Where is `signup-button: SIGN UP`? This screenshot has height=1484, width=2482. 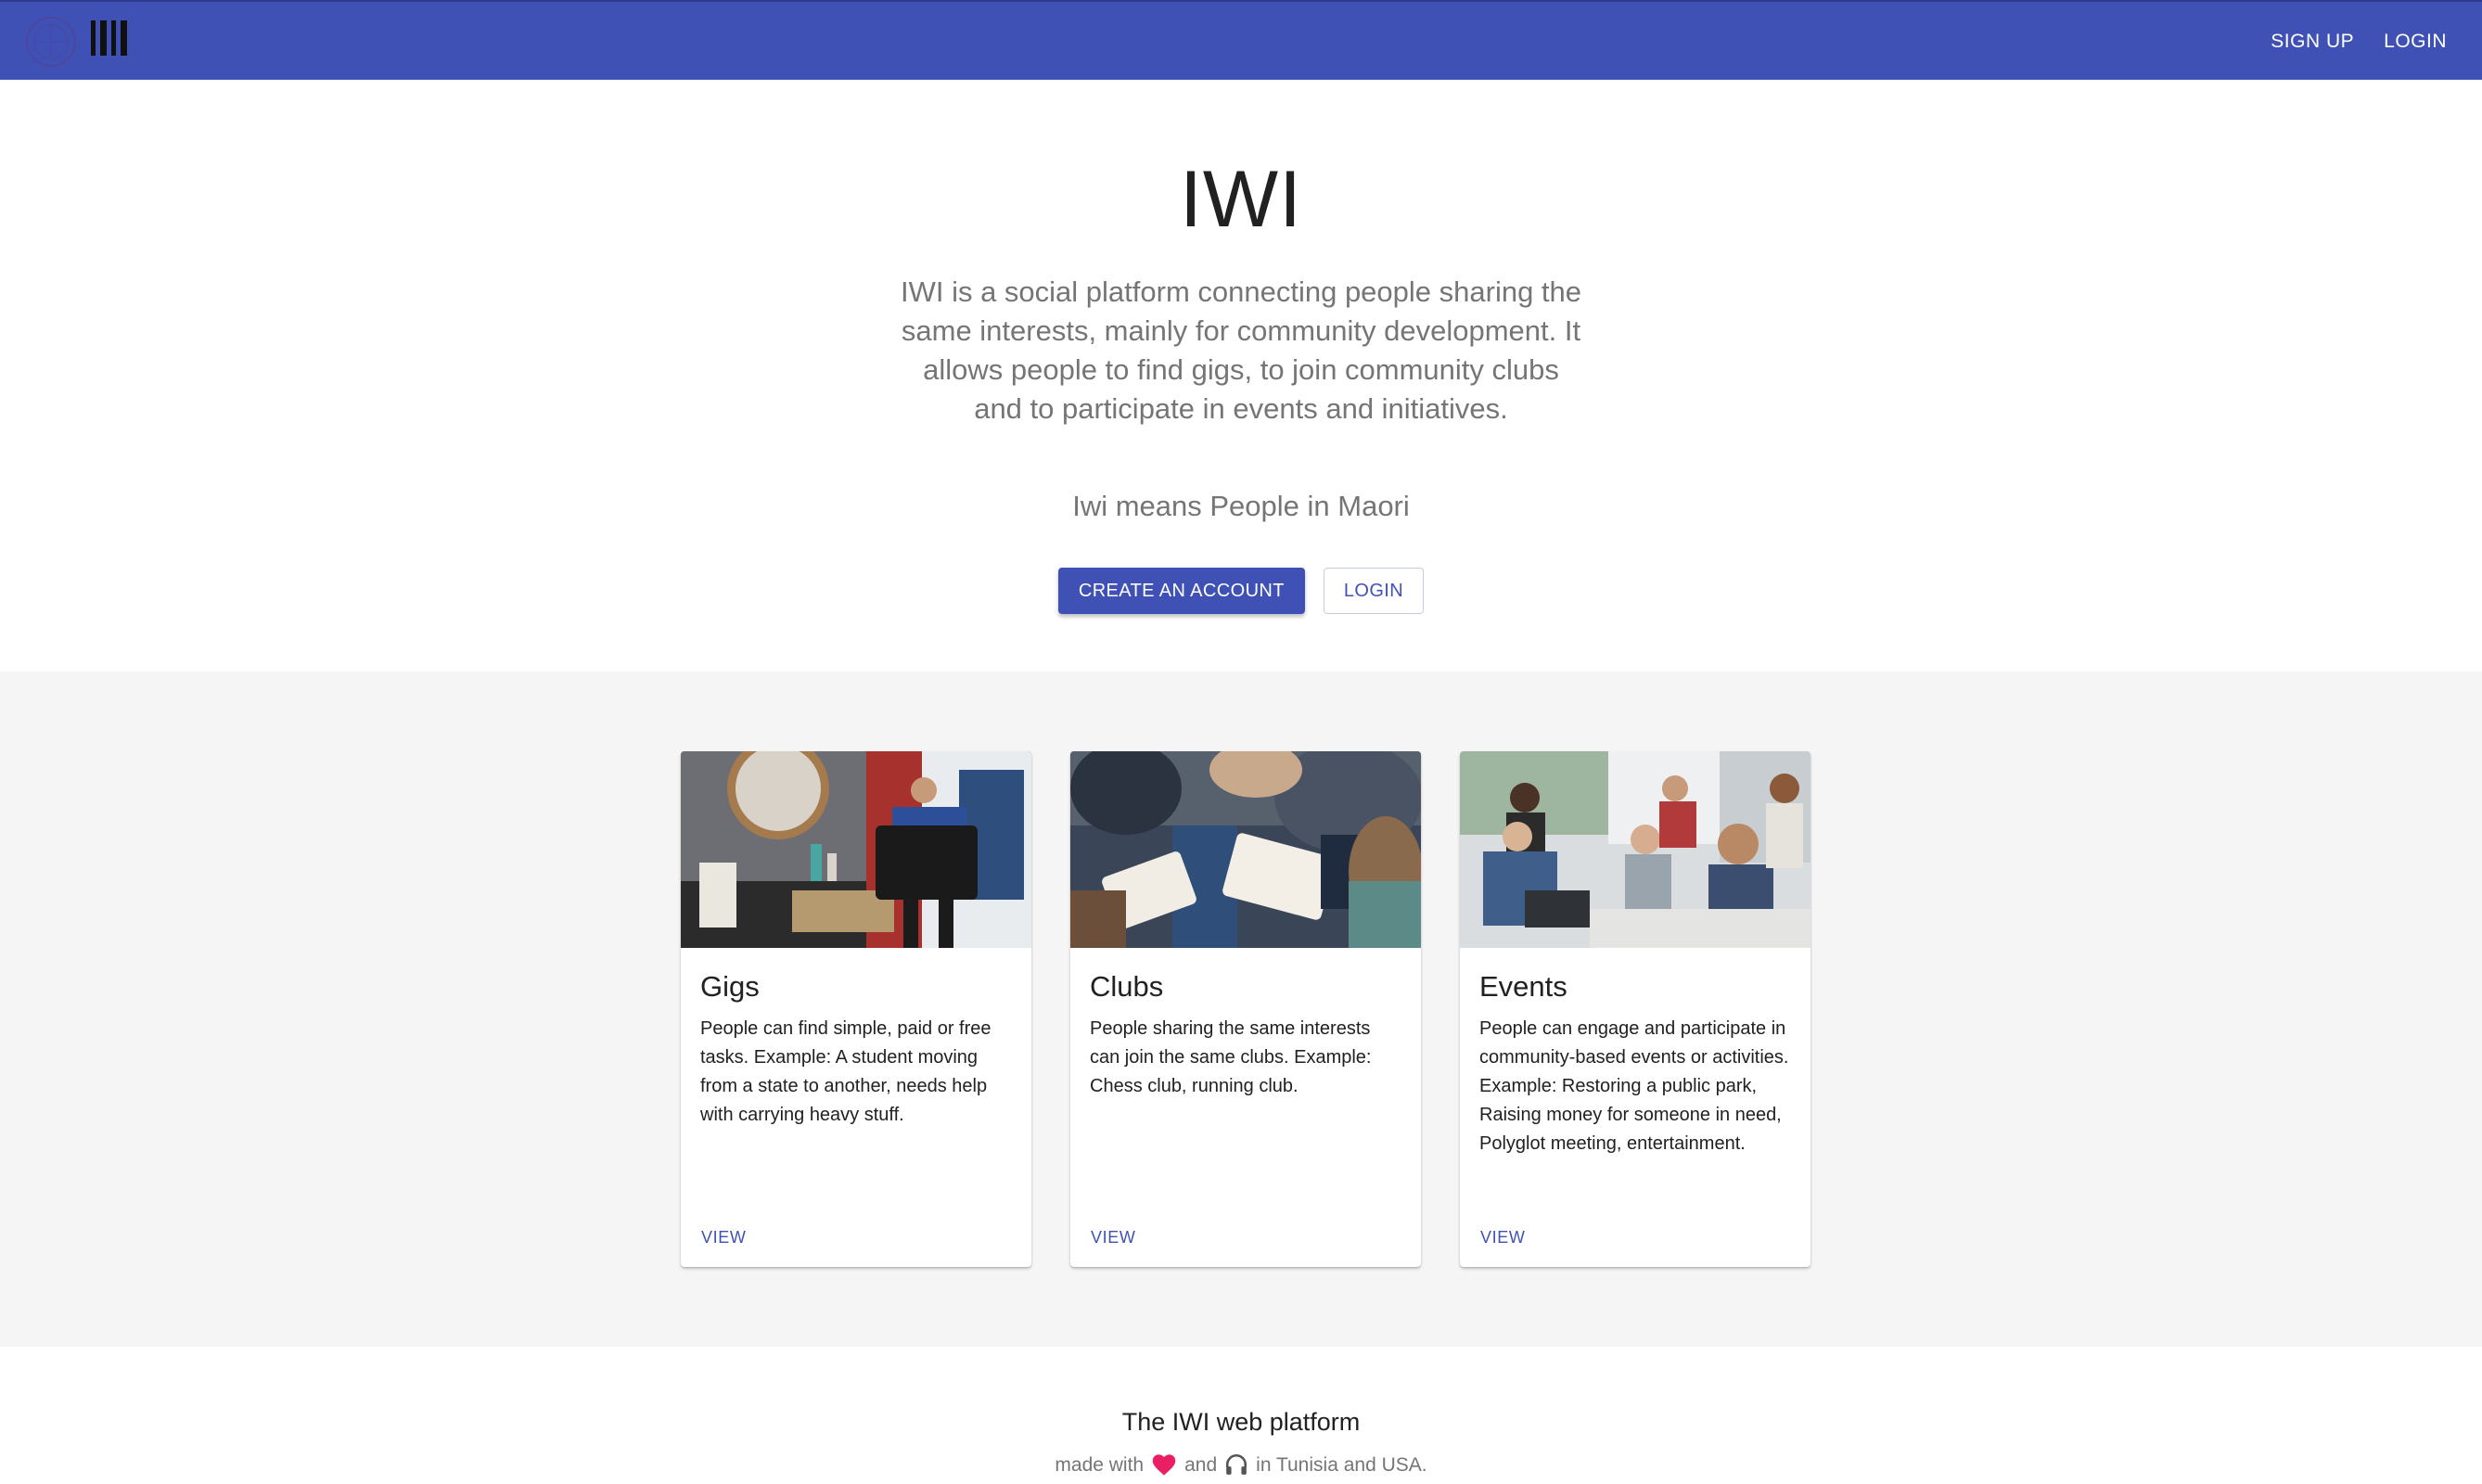
signup-button: SIGN UP is located at coordinates (2312, 41).